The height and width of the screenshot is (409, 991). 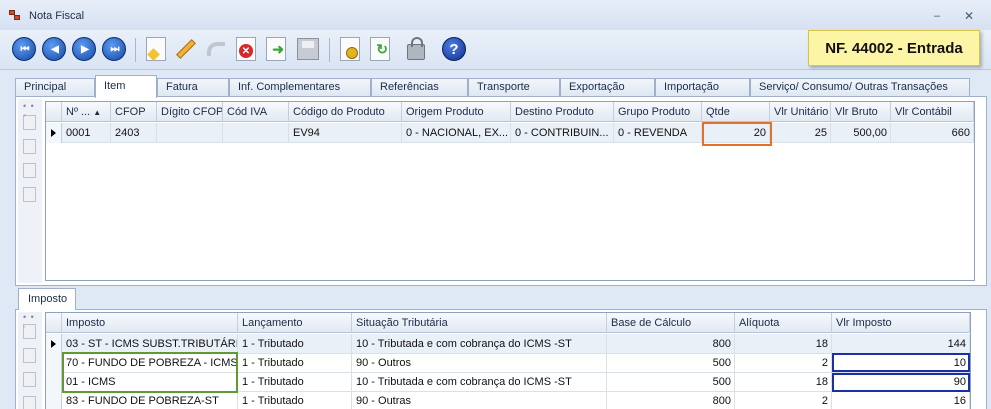 What do you see at coordinates (901, 362) in the screenshot?
I see `tax-value-highlight` at bounding box center [901, 362].